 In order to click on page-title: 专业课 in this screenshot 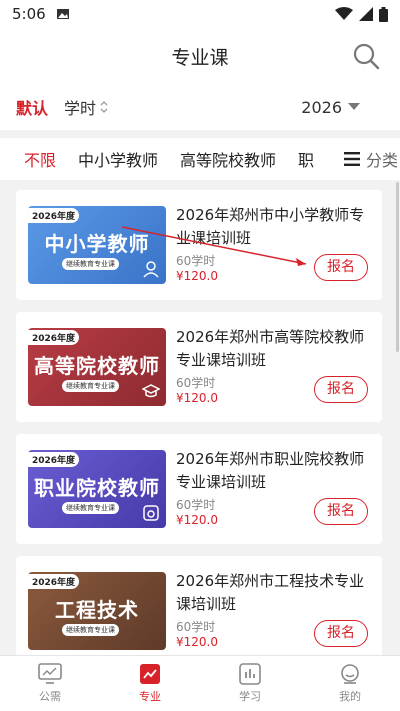, I will do `click(200, 57)`.